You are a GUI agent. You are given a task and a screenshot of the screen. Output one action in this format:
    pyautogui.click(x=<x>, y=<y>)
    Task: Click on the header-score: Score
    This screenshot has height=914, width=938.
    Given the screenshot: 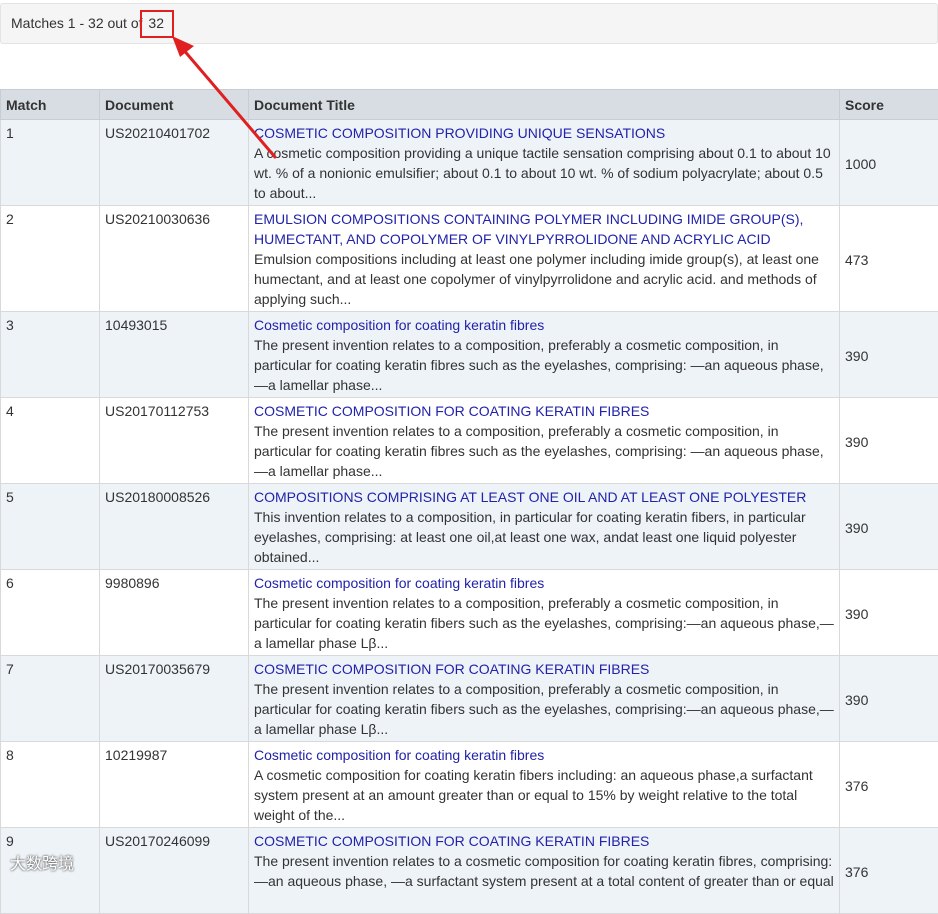 What is the action you would take?
    pyautogui.click(x=889, y=105)
    